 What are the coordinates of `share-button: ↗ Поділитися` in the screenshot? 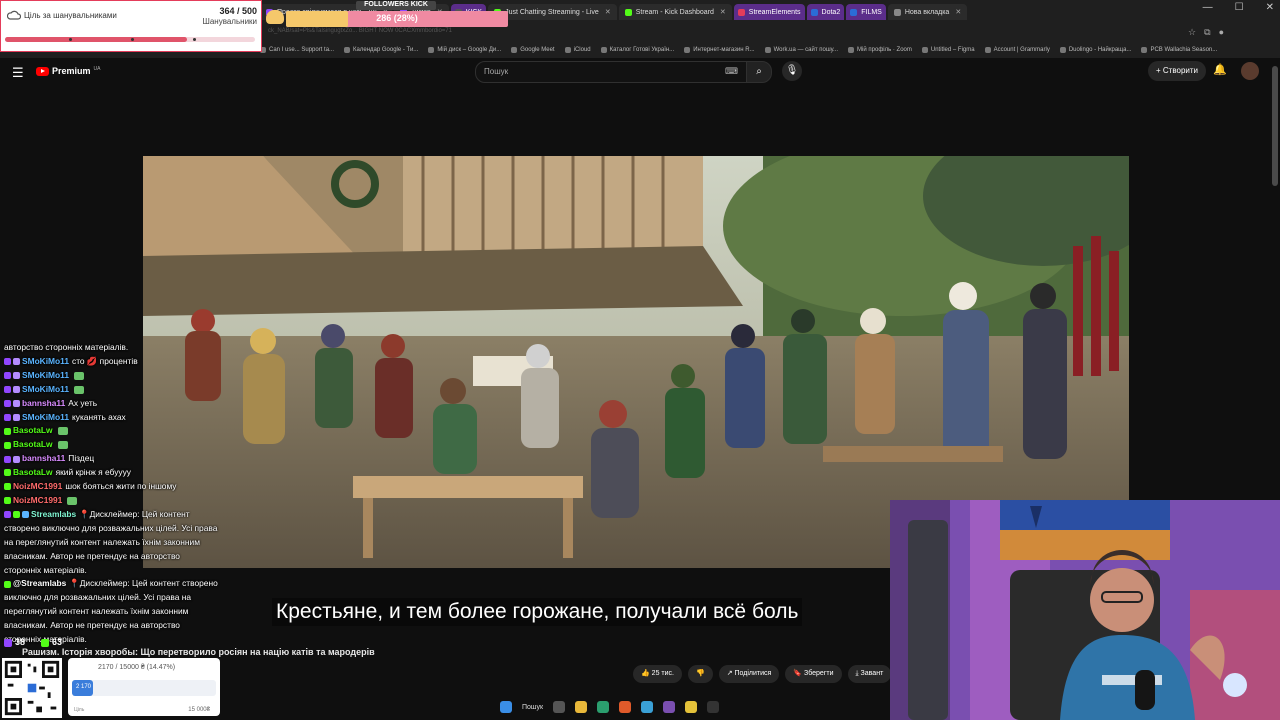 It's located at (749, 674).